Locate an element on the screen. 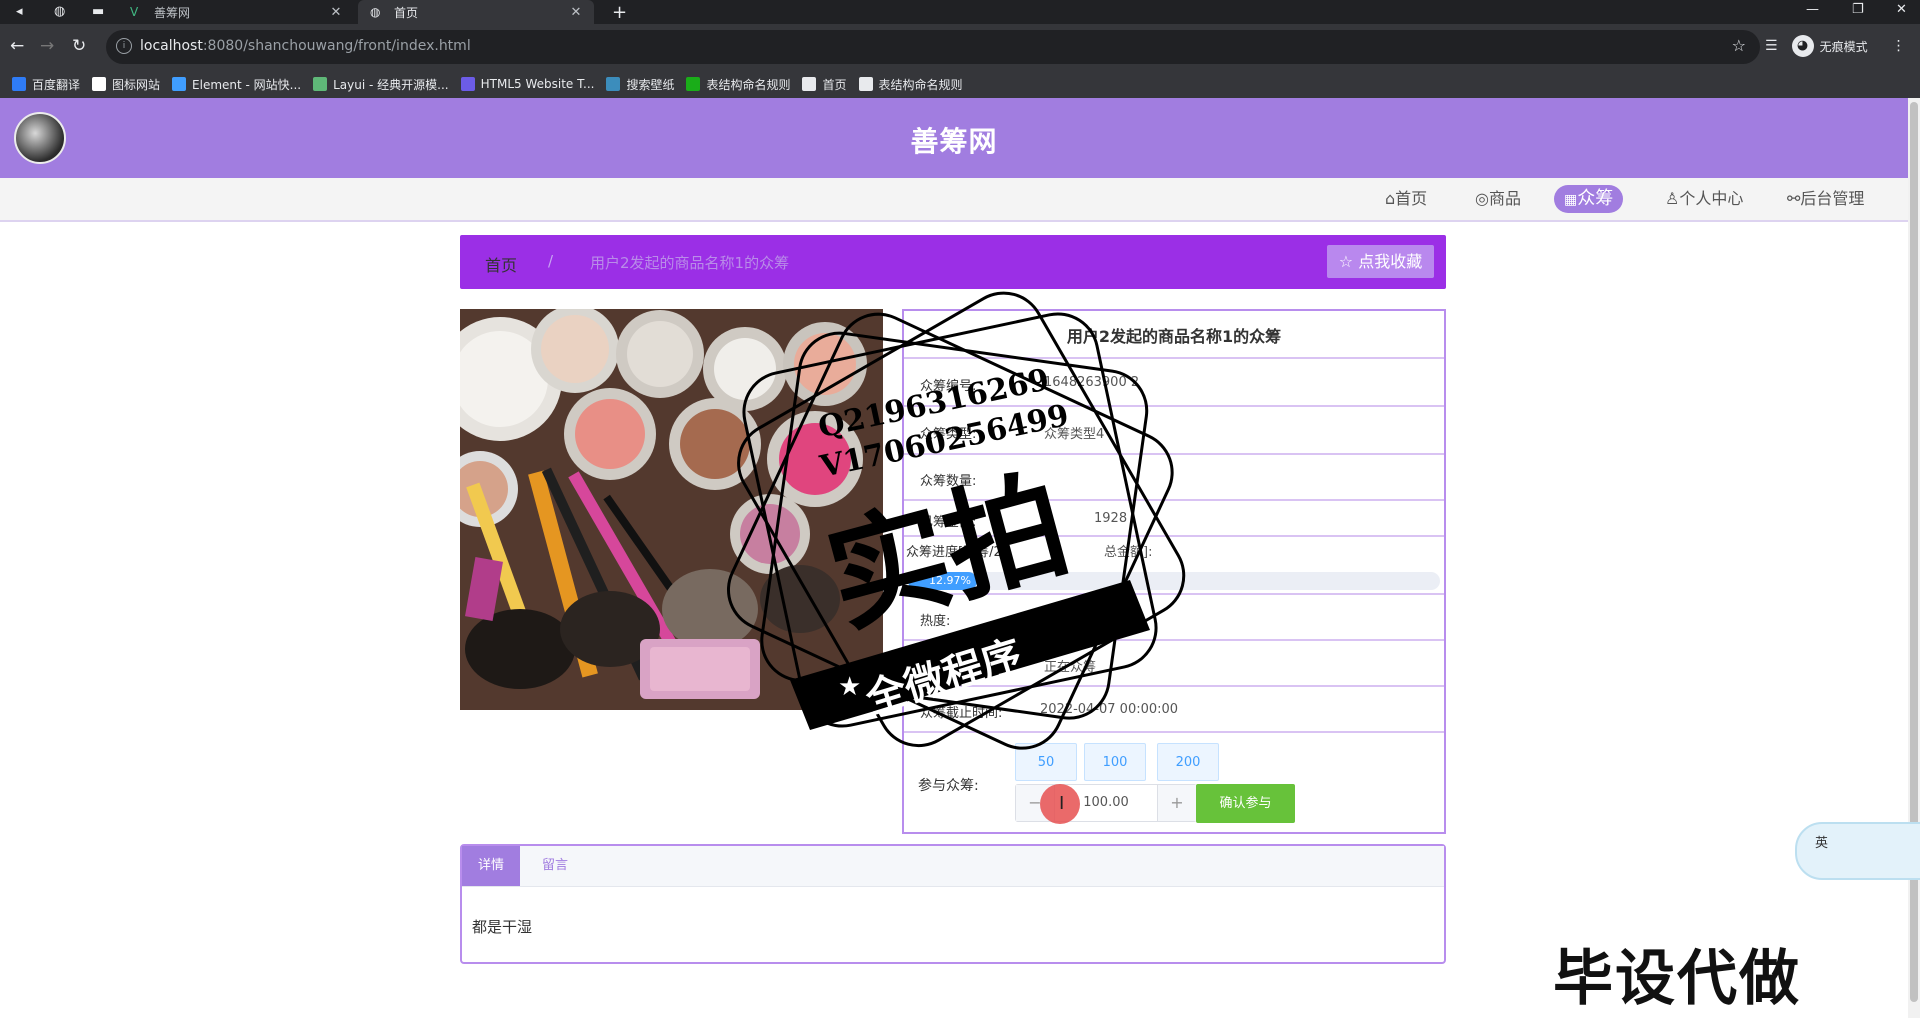 The image size is (1920, 1018). detail-value: 2022-04-07 00:00:00 is located at coordinates (1109, 709).